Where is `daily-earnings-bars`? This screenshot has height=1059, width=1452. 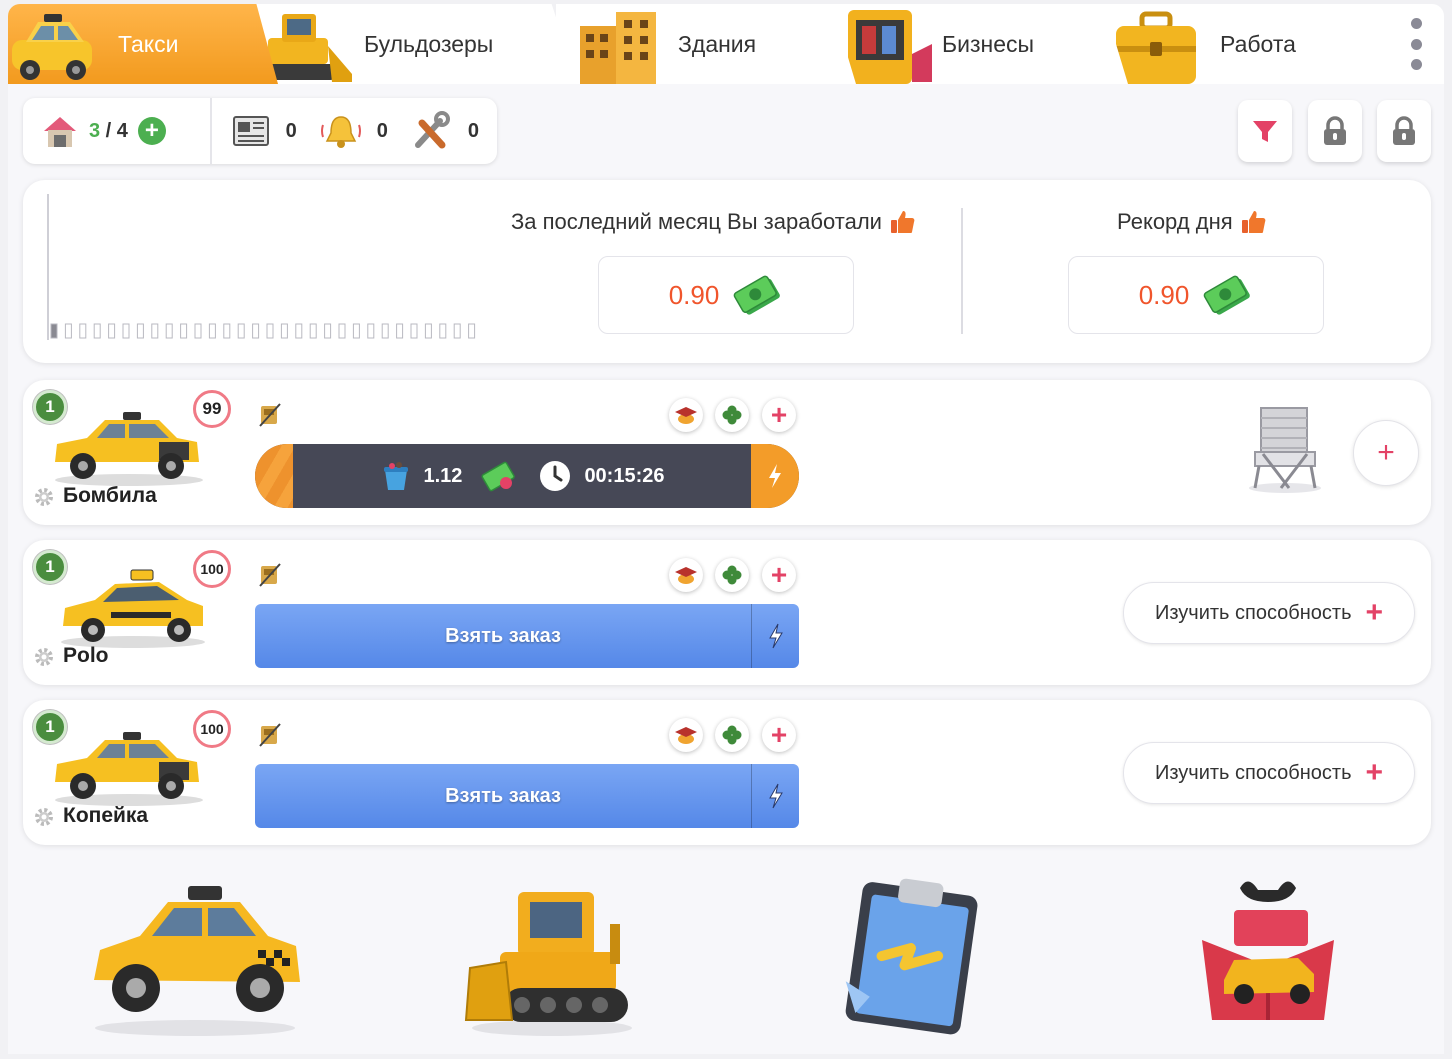
daily-earnings-bars is located at coordinates (263, 331).